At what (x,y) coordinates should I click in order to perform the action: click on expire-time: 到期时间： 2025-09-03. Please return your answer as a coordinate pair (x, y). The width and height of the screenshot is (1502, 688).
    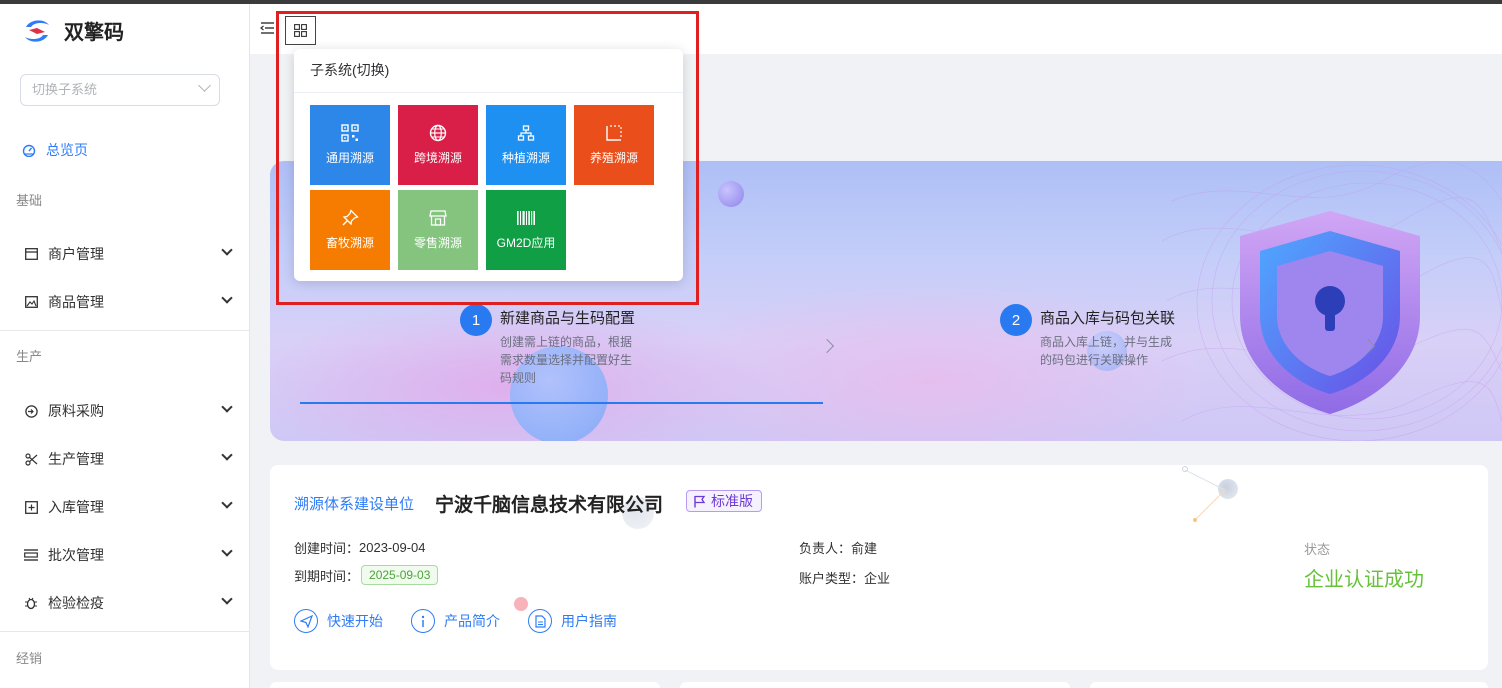
    Looking at the image, I should click on (366, 575).